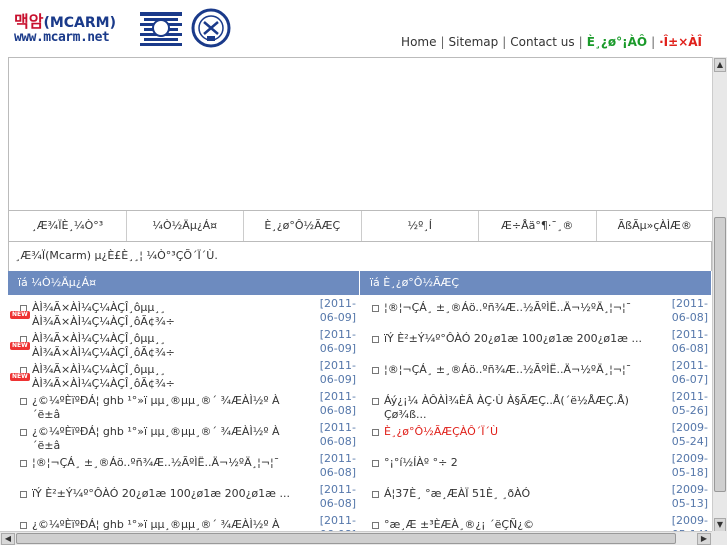 Image resolution: width=727 pixels, height=545 pixels. Describe the element at coordinates (211, 28) in the screenshot. I see `hospital-emblem-icon` at that location.